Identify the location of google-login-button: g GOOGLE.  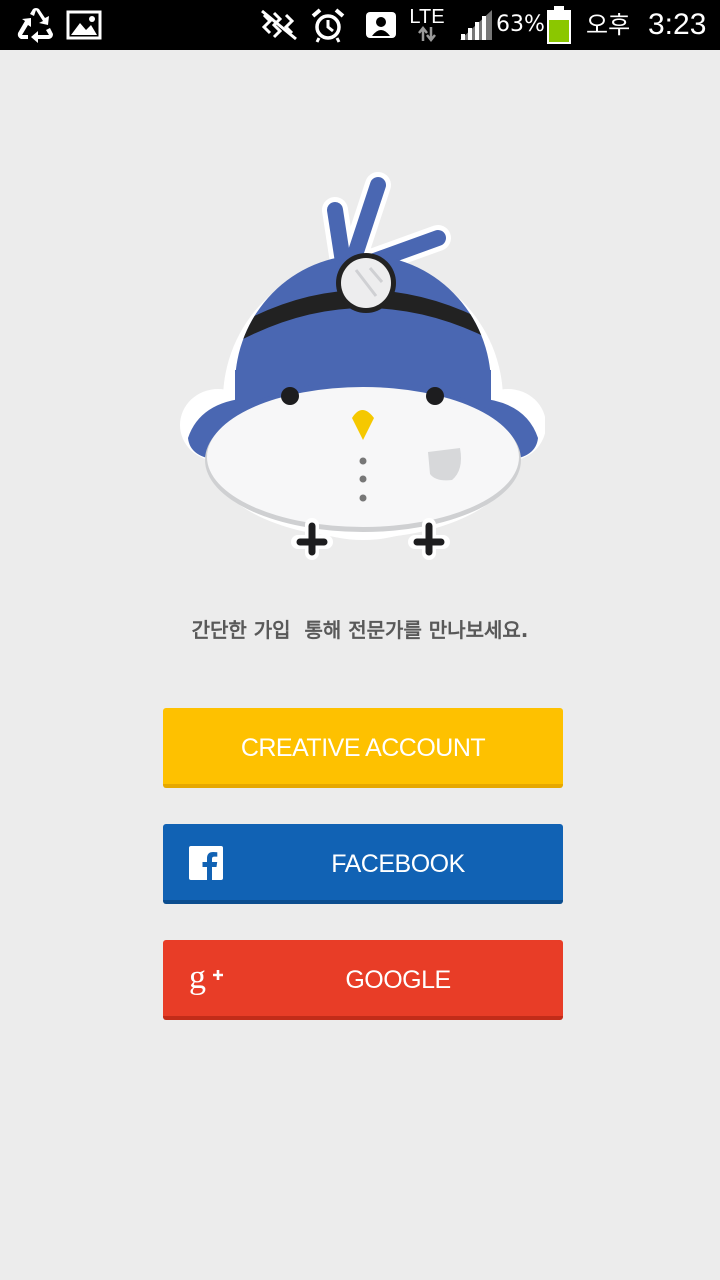
(363, 980).